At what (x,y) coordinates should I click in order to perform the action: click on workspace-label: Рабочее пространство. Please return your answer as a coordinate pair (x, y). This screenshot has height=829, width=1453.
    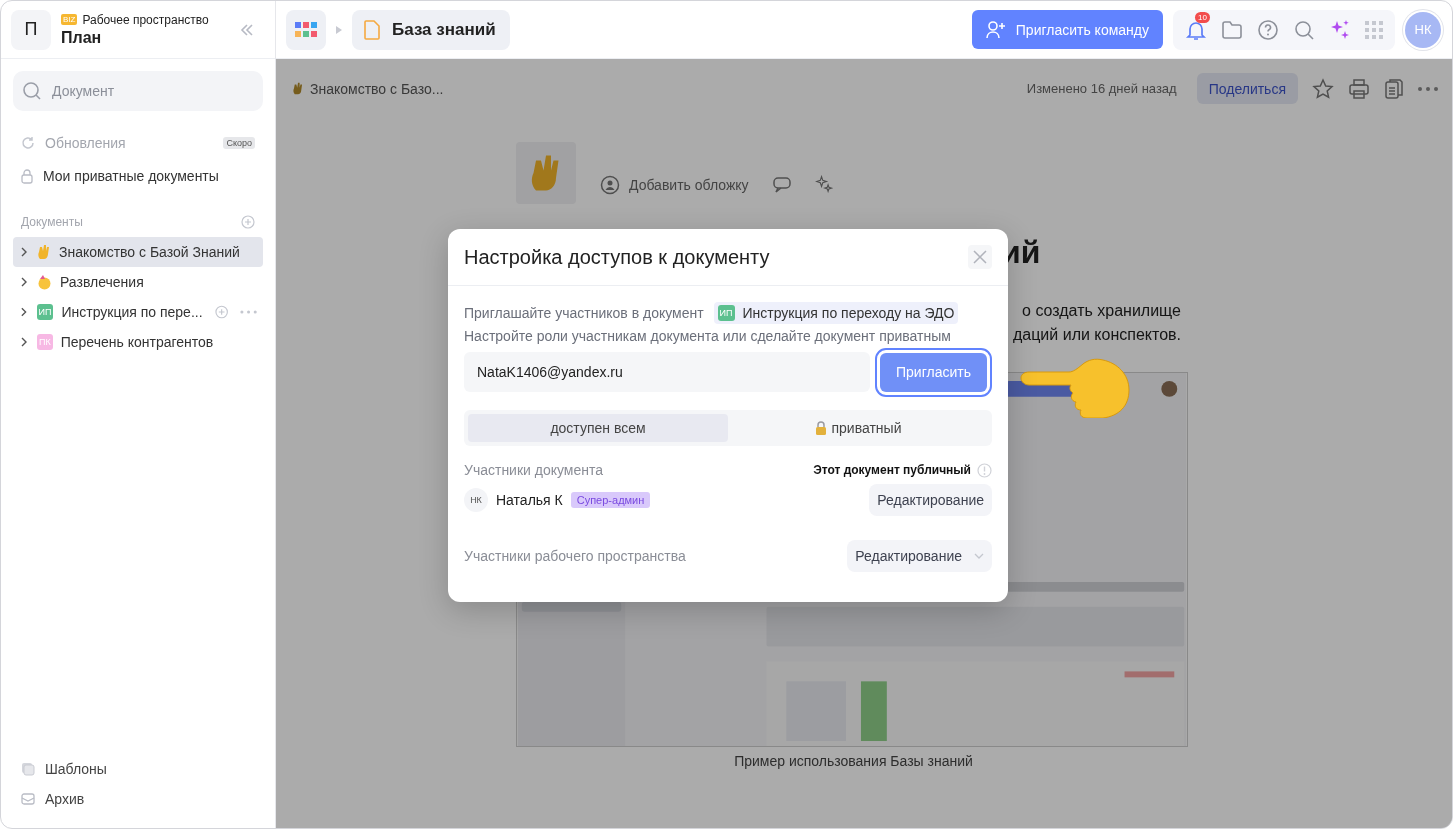
    Looking at the image, I should click on (145, 19).